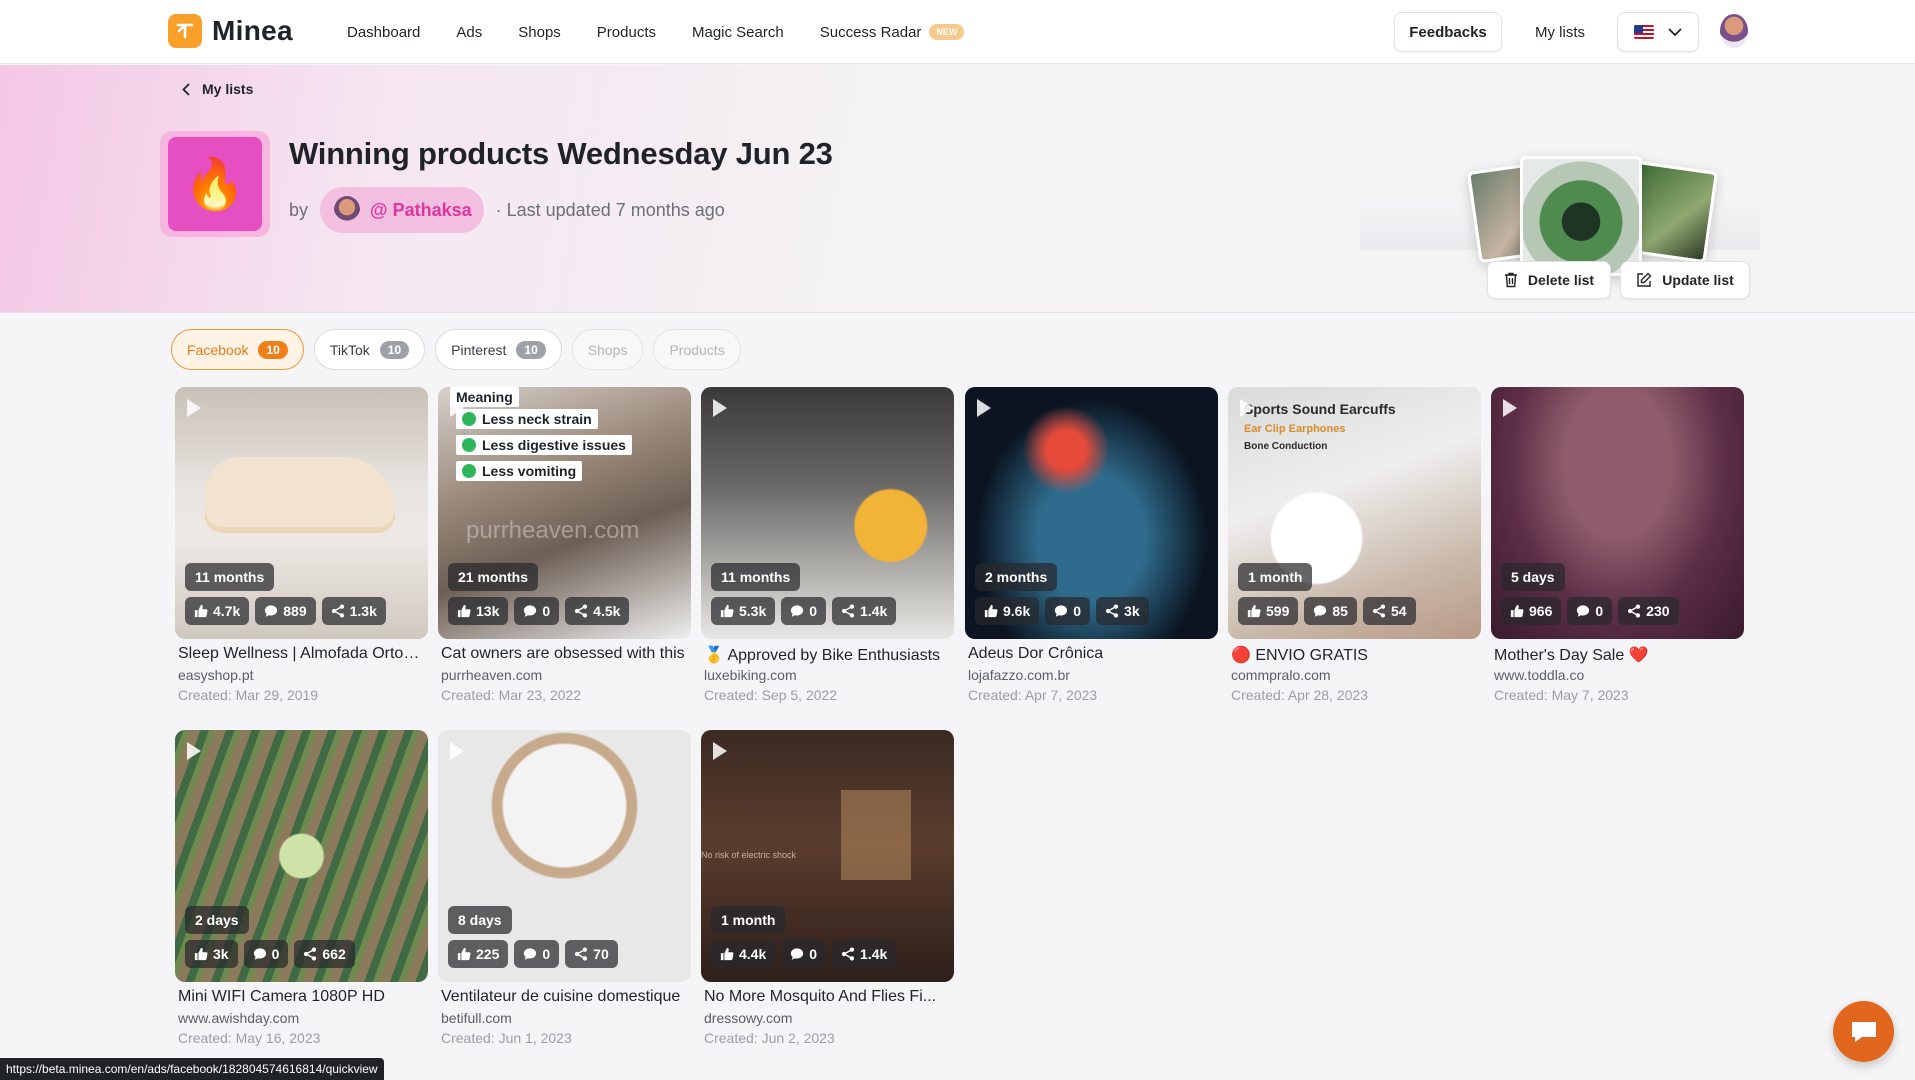 The width and height of the screenshot is (1915, 1080). What do you see at coordinates (1448, 32) in the screenshot?
I see `feedbacks-button: Feedbacks` at bounding box center [1448, 32].